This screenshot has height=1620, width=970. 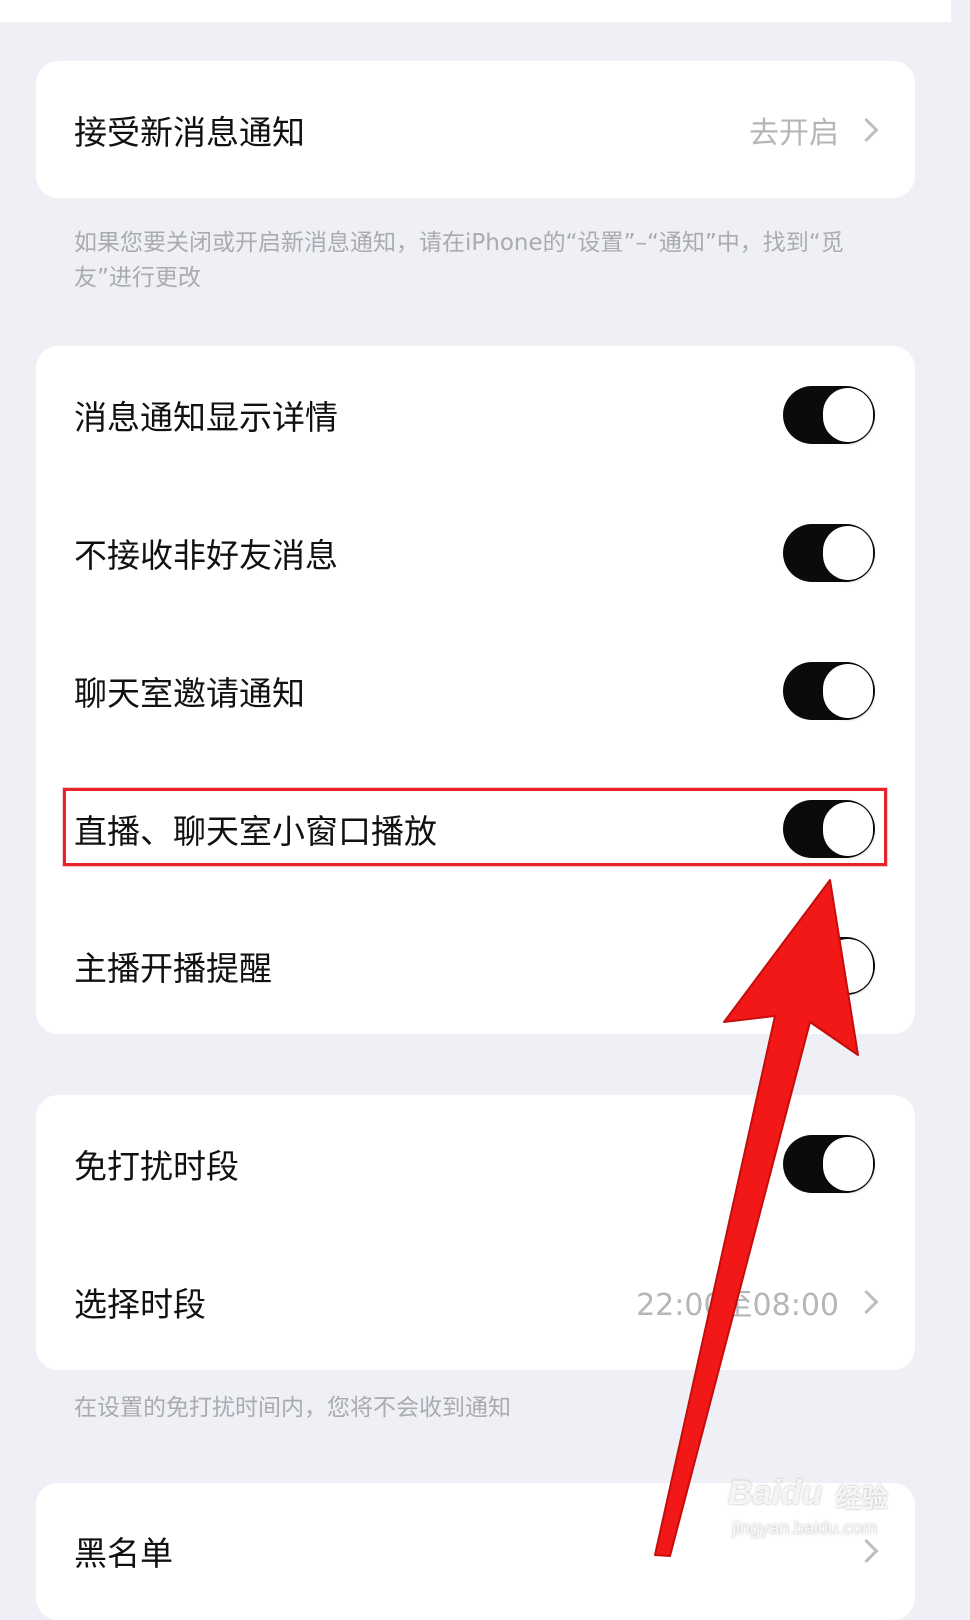 I want to click on watermark-url: jingyan.baidu.com, so click(x=805, y=1528).